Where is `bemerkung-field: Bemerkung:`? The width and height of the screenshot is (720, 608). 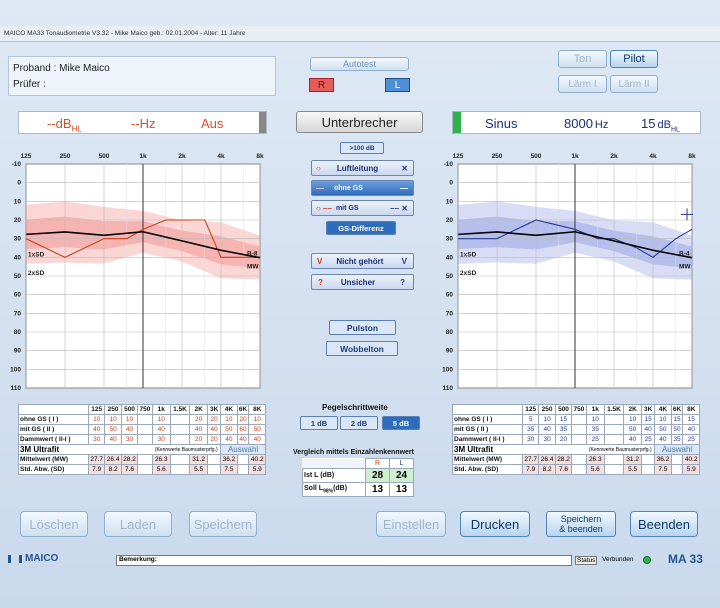
bemerkung-field: Bemerkung: is located at coordinates (344, 560).